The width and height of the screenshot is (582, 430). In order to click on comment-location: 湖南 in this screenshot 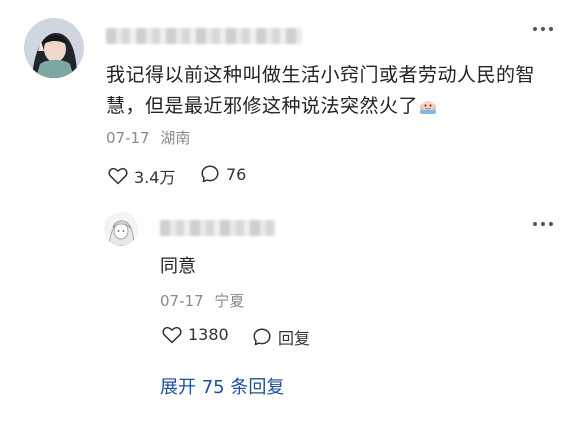, I will do `click(175, 138)`.